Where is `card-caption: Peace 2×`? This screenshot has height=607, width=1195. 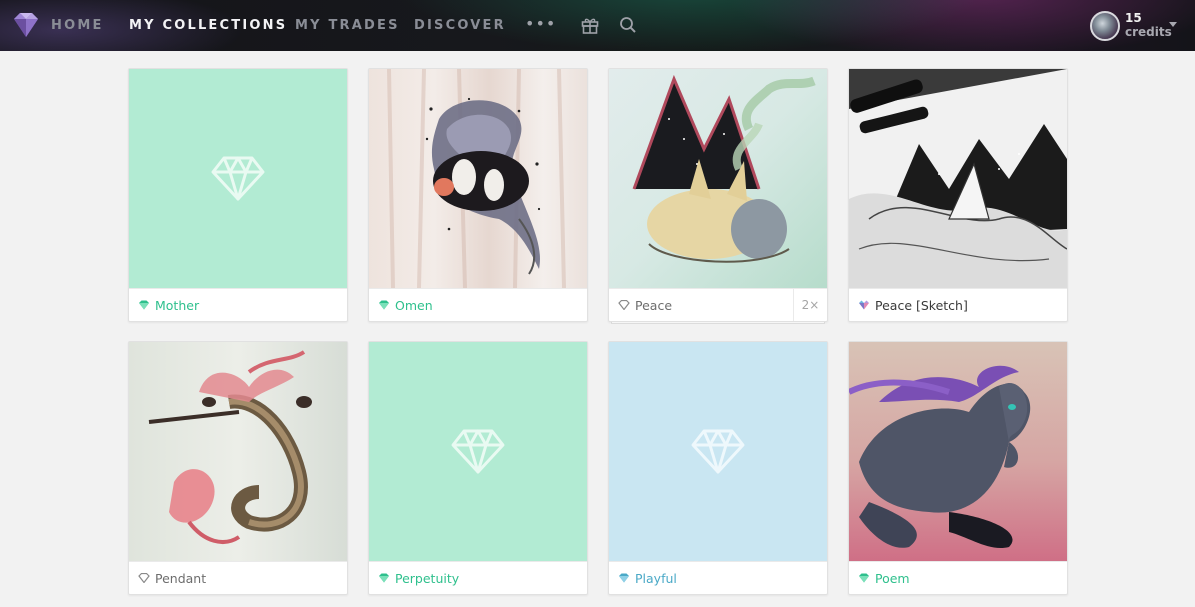 card-caption: Peace 2× is located at coordinates (718, 304).